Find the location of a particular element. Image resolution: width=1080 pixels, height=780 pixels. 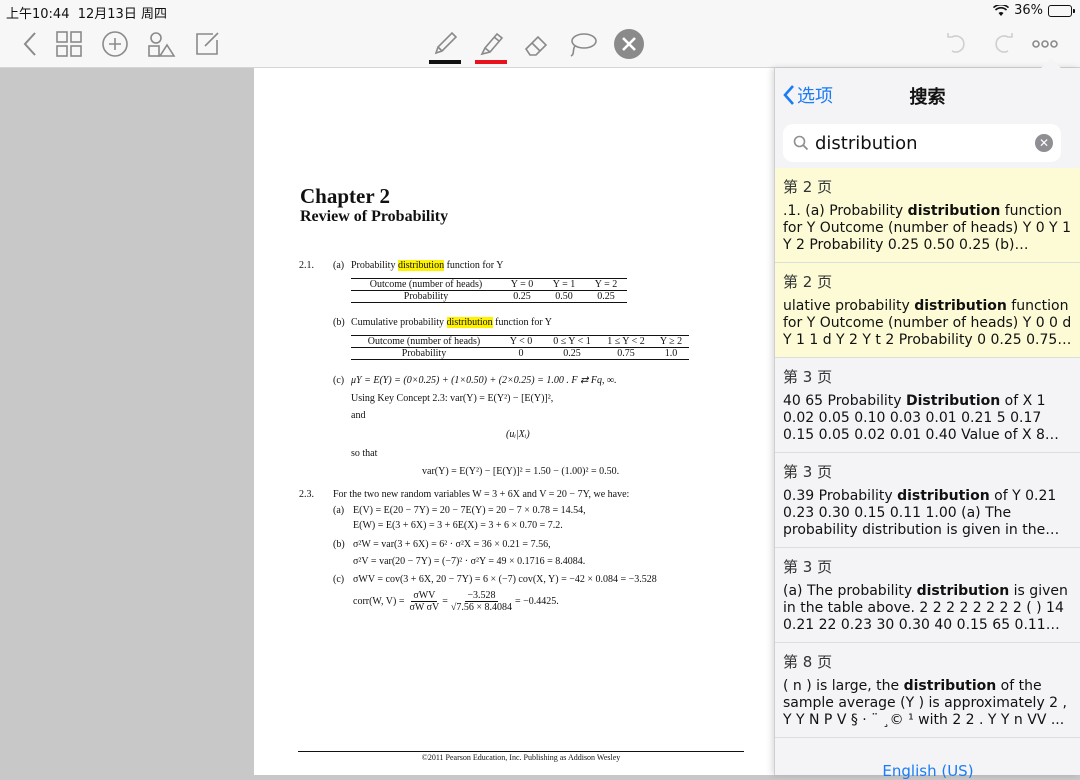

language-button: English (US) is located at coordinates (927, 771).